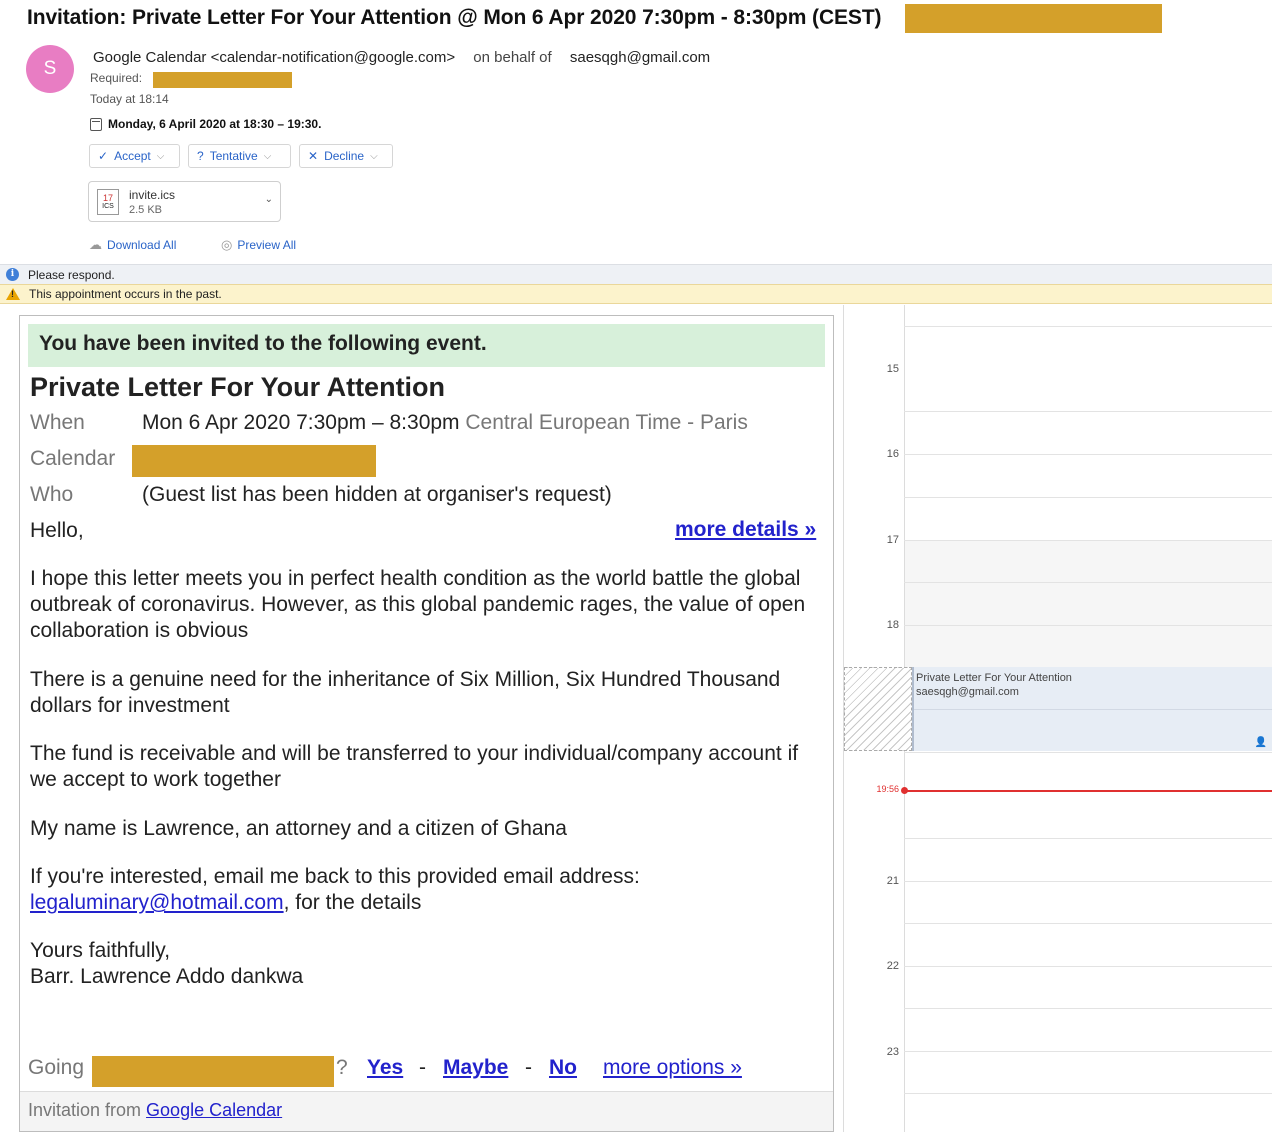 This screenshot has width=1272, height=1132. Describe the element at coordinates (215, 124) in the screenshot. I see `event-time: Monday, 6 April 2020 at 18:30 – 19:30.` at that location.